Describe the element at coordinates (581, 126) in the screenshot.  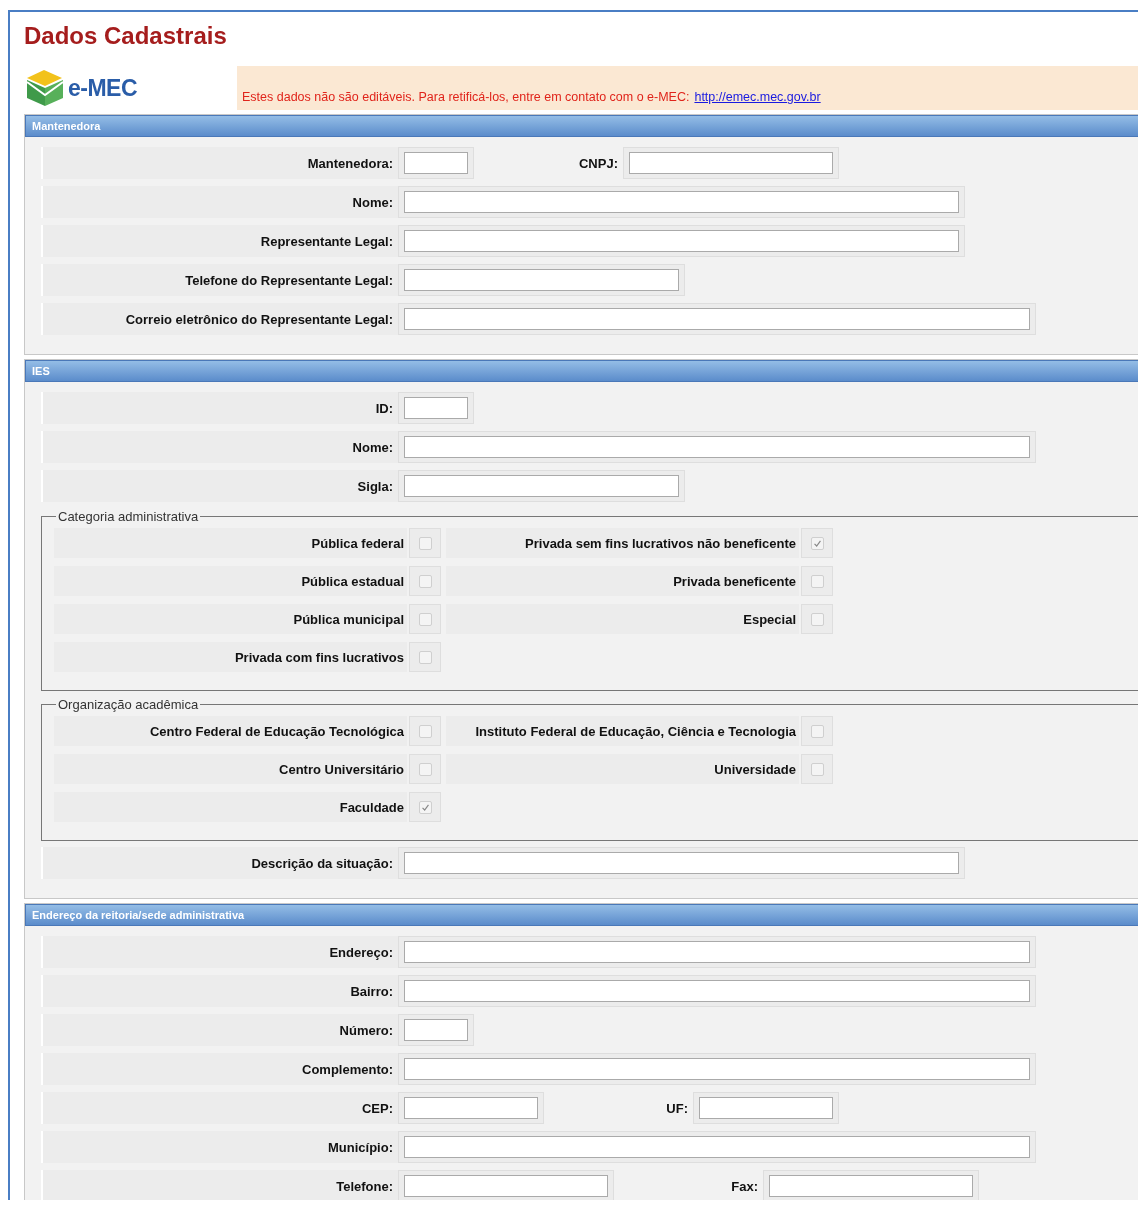
I see `section-header: Mantenedora` at that location.